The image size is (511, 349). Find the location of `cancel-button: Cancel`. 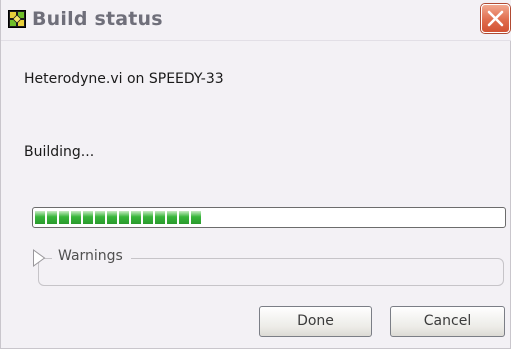

cancel-button: Cancel is located at coordinates (447, 321).